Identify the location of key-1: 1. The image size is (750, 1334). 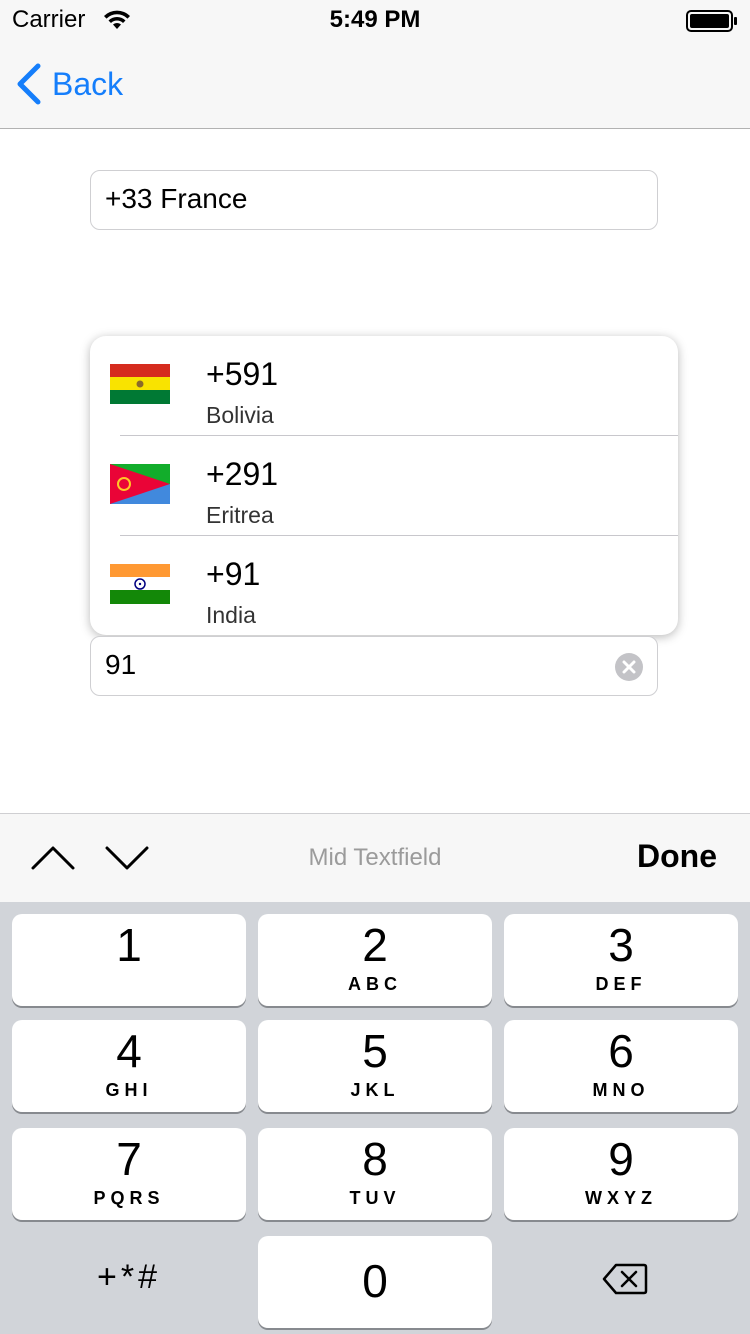
(129, 960).